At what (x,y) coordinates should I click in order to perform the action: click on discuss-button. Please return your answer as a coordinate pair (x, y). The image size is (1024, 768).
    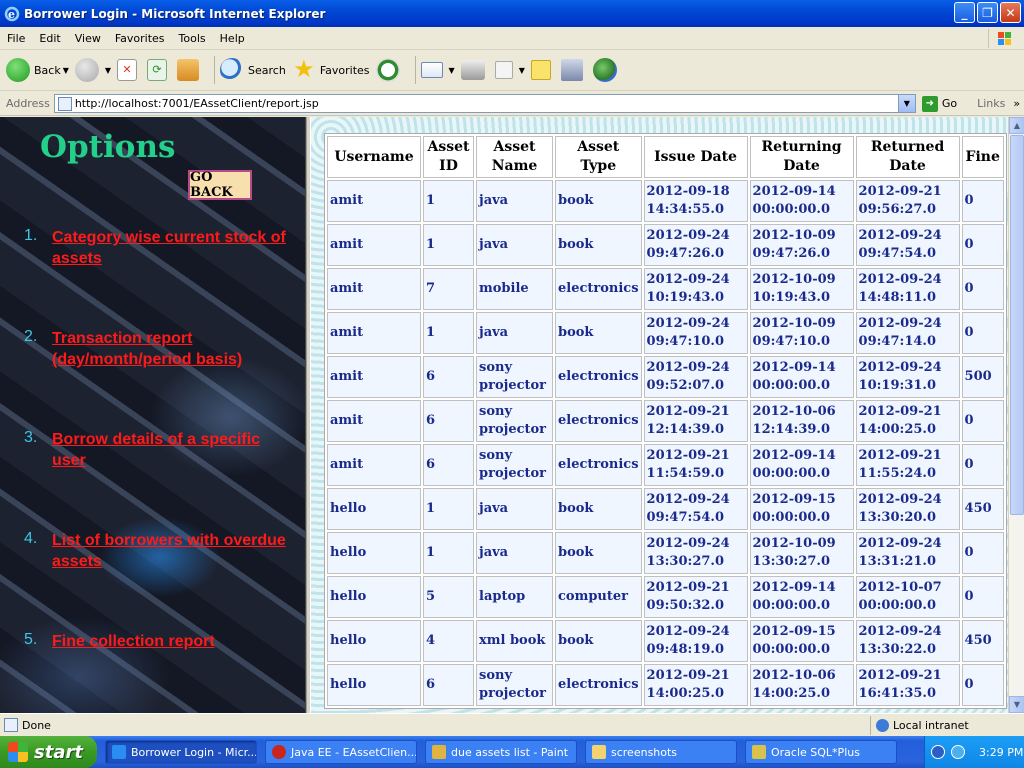
    Looking at the image, I should click on (542, 70).